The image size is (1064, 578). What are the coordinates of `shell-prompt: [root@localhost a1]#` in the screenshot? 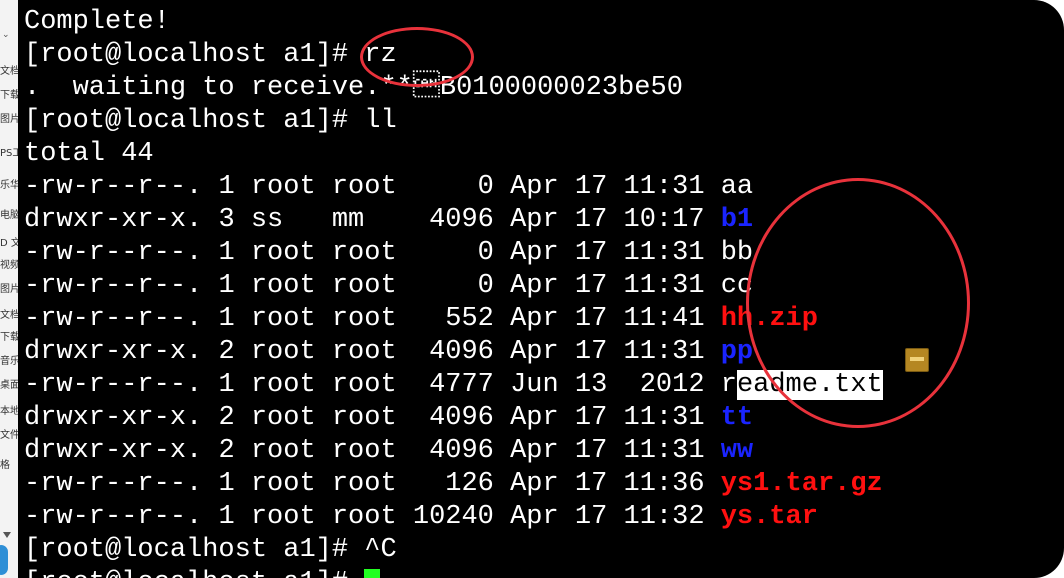 It's located at (194, 573).